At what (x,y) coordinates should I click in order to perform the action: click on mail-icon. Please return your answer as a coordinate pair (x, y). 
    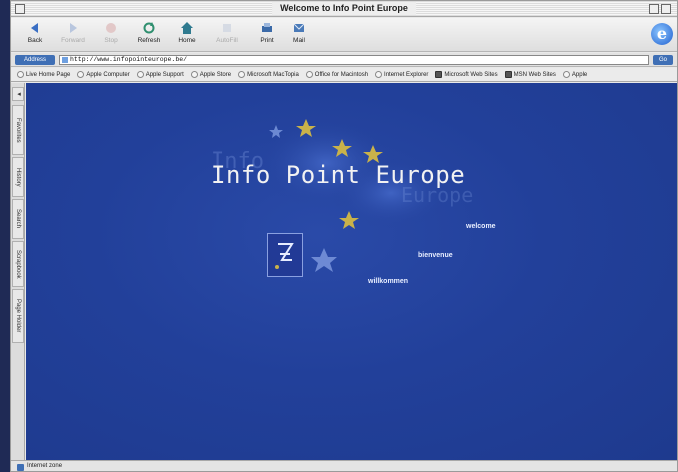
    Looking at the image, I should click on (299, 27).